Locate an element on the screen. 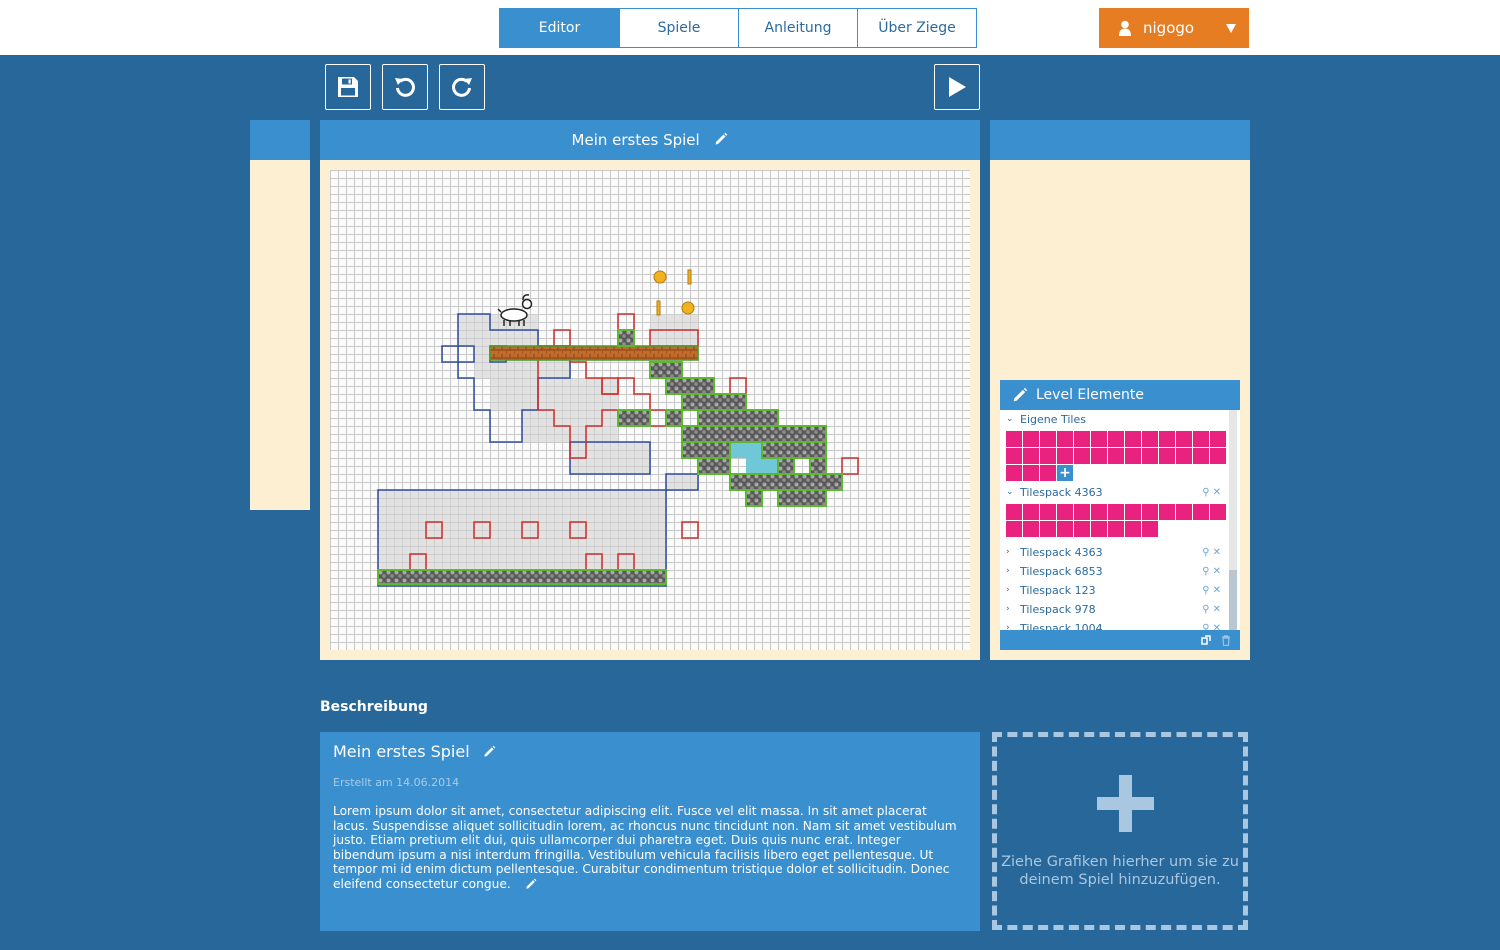  chevron-down-icon is located at coordinates (1231, 28).